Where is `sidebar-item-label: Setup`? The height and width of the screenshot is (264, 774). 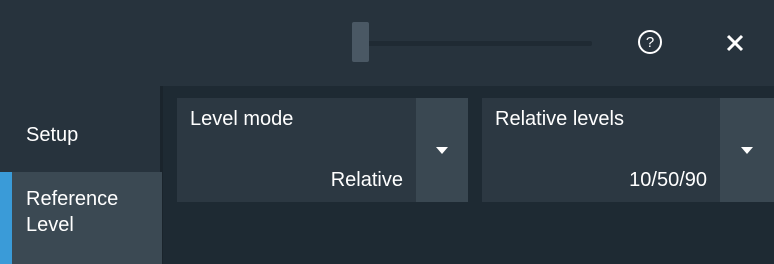
sidebar-item-label: Setup is located at coordinates (52, 135).